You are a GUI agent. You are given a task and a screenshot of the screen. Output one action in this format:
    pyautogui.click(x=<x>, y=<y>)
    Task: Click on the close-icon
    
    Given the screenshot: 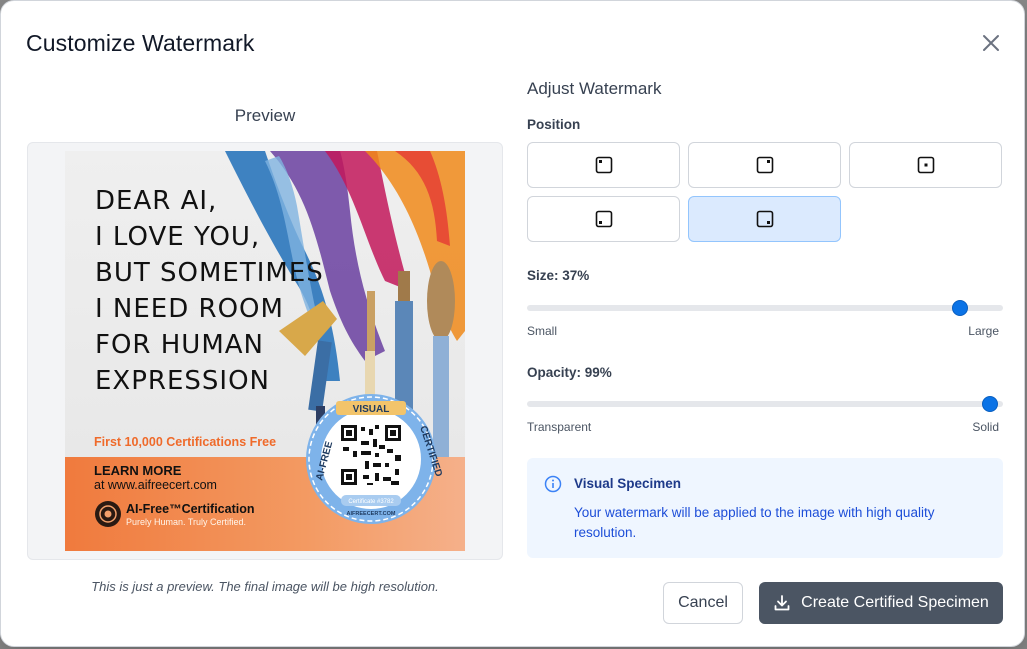 What is the action you would take?
    pyautogui.click(x=991, y=43)
    